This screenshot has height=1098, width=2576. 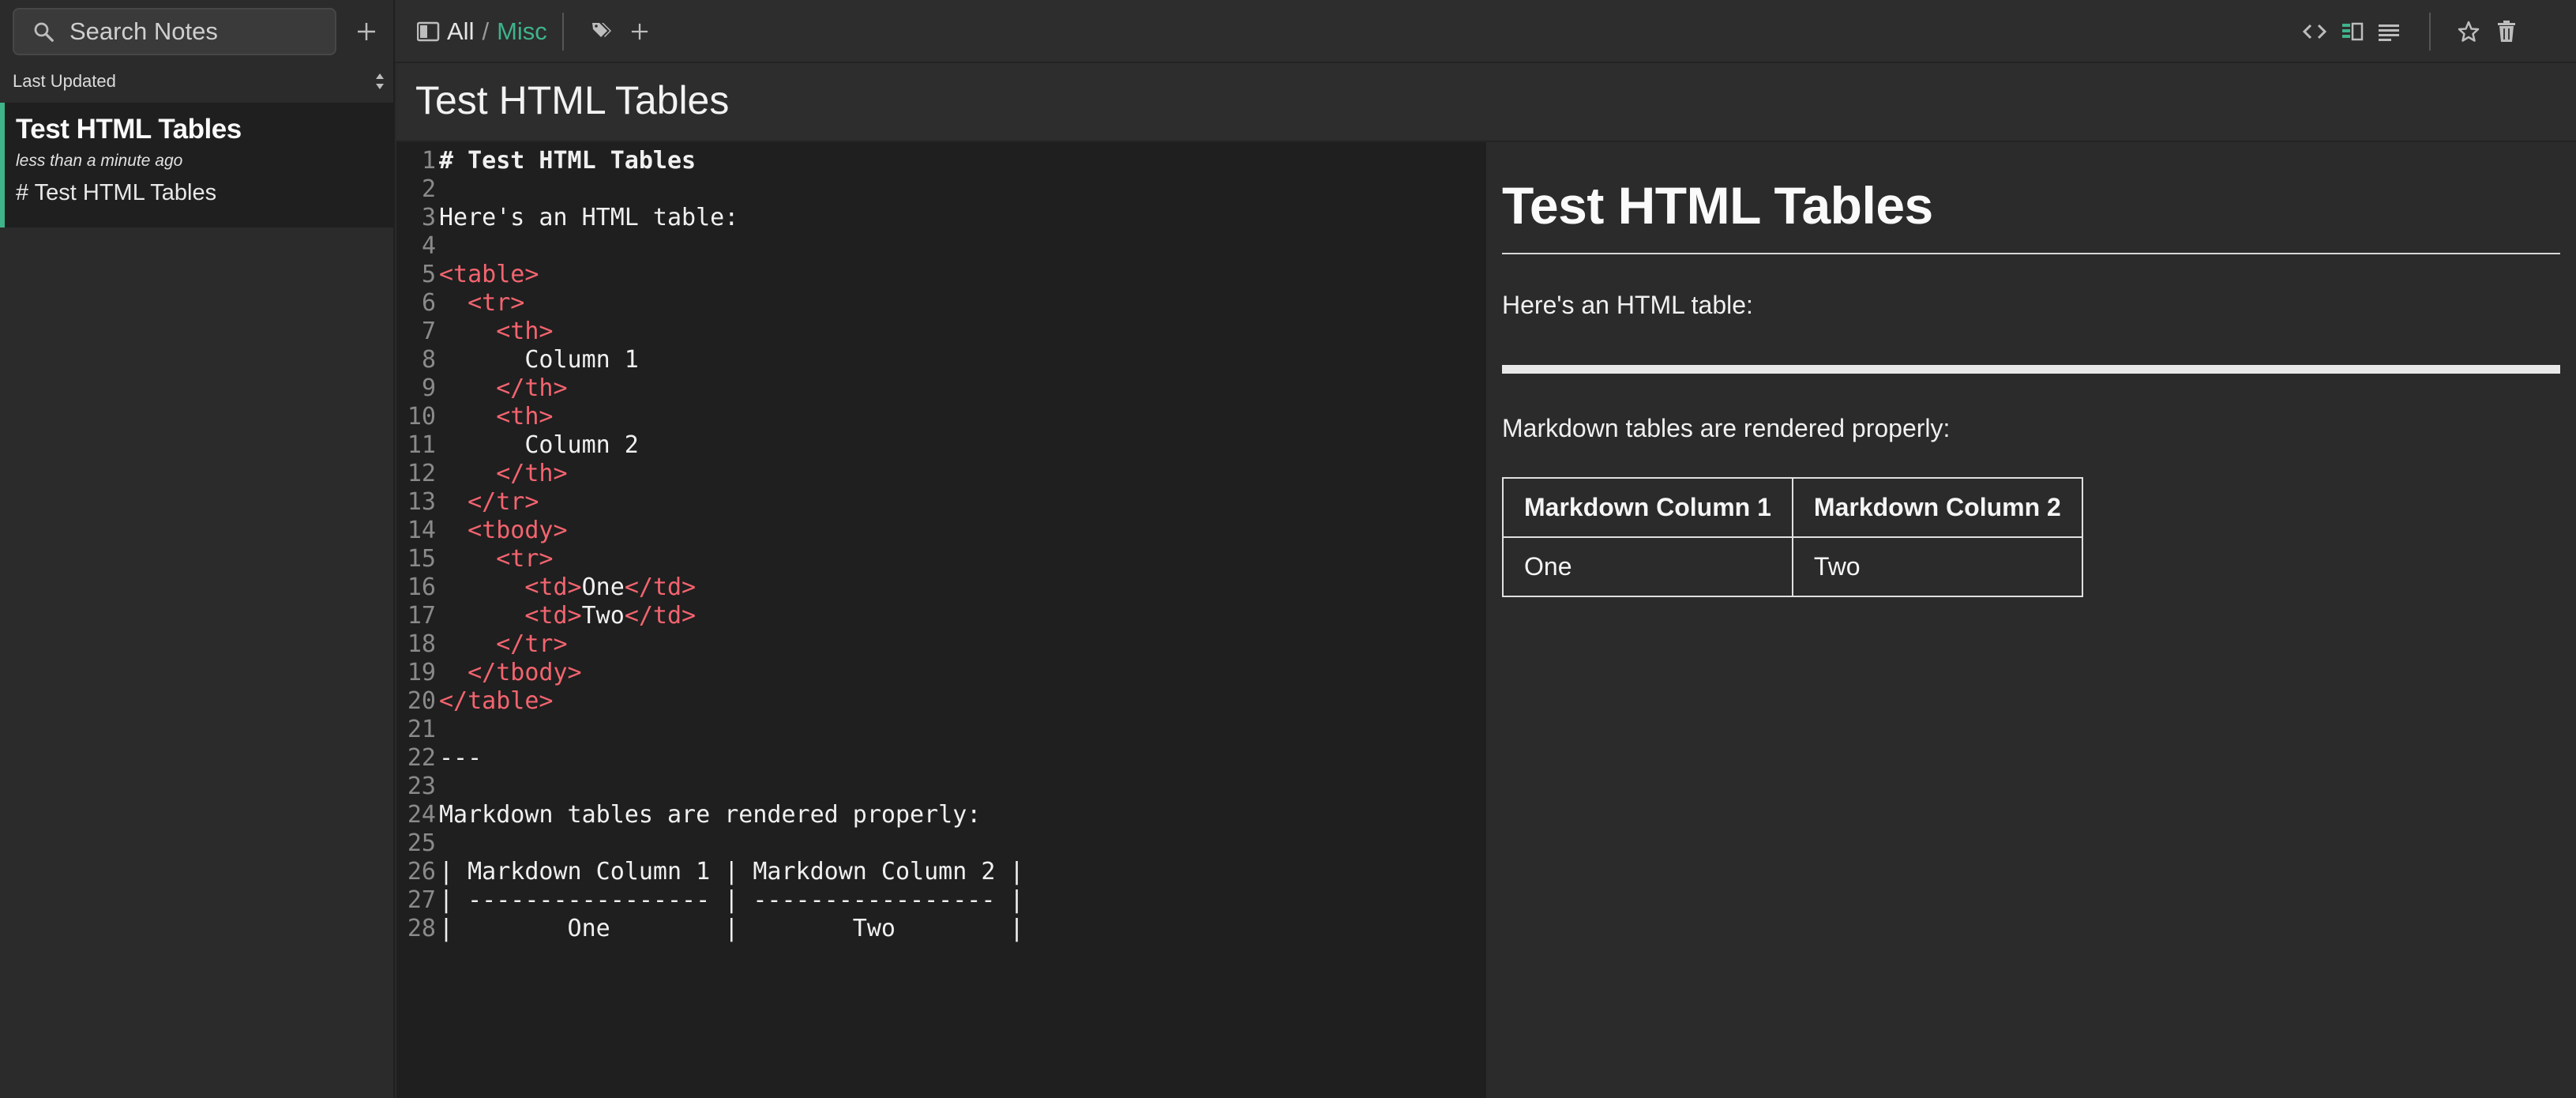 I want to click on line-number: 22, so click(x=421, y=758).